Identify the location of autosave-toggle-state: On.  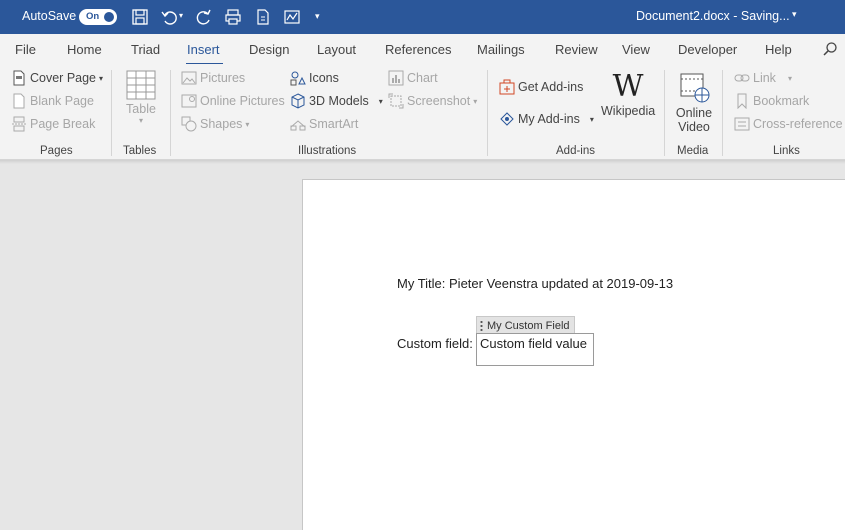
(93, 16).